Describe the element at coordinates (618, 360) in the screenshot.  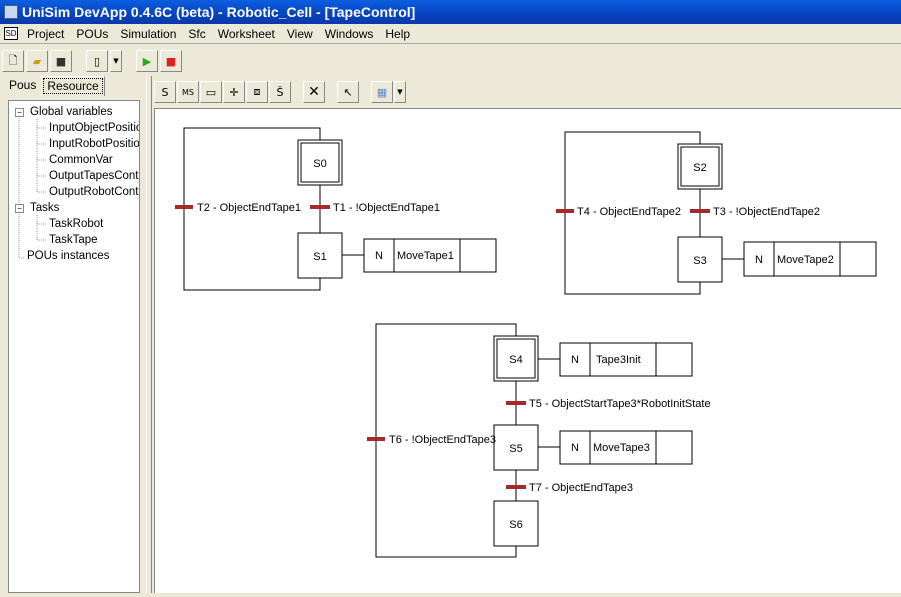
I see `action-name-label: Tape3Init` at that location.